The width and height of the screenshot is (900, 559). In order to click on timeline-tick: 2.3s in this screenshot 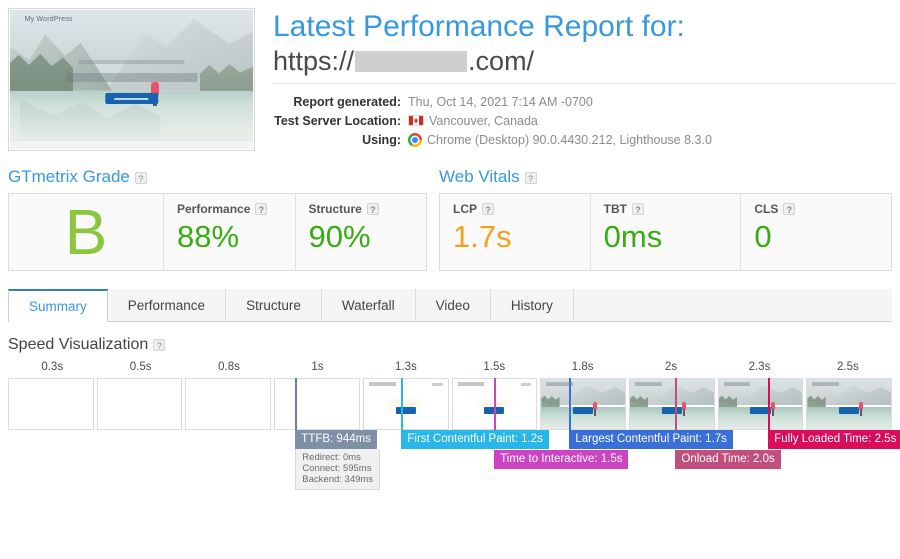, I will do `click(759, 367)`.